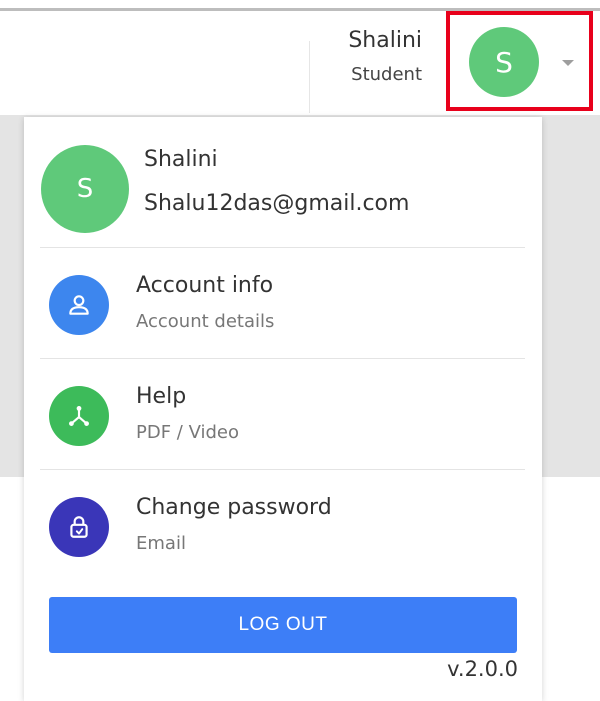 The image size is (600, 701). Describe the element at coordinates (79, 305) in the screenshot. I see `user-icon` at that location.